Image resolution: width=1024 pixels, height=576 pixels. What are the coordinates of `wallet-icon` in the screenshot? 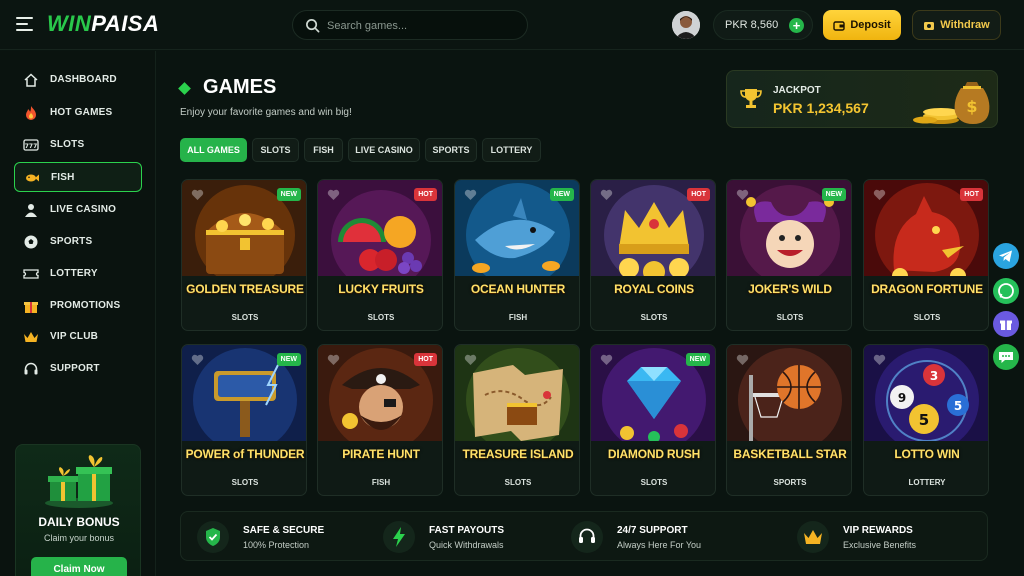 It's located at (839, 25).